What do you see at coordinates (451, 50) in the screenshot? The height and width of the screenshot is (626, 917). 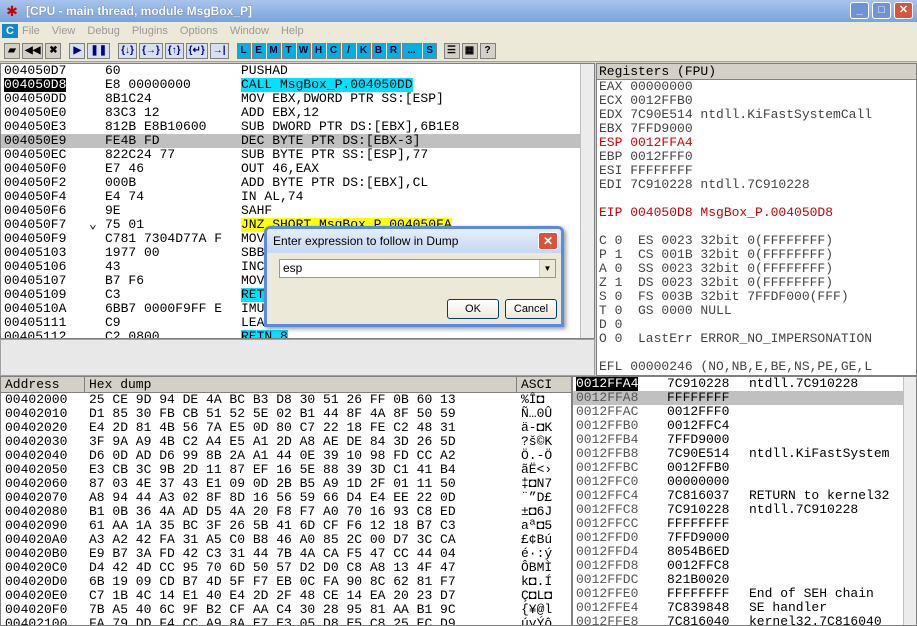 I see `list-icon: ☰` at bounding box center [451, 50].